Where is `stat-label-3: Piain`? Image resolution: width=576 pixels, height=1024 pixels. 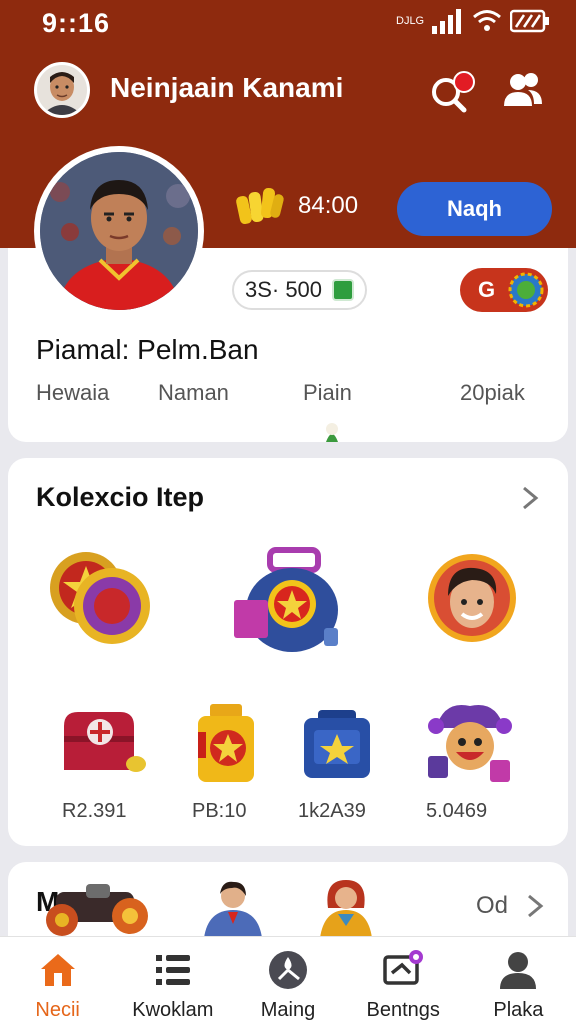
stat-label-3: Piain is located at coordinates (327, 392).